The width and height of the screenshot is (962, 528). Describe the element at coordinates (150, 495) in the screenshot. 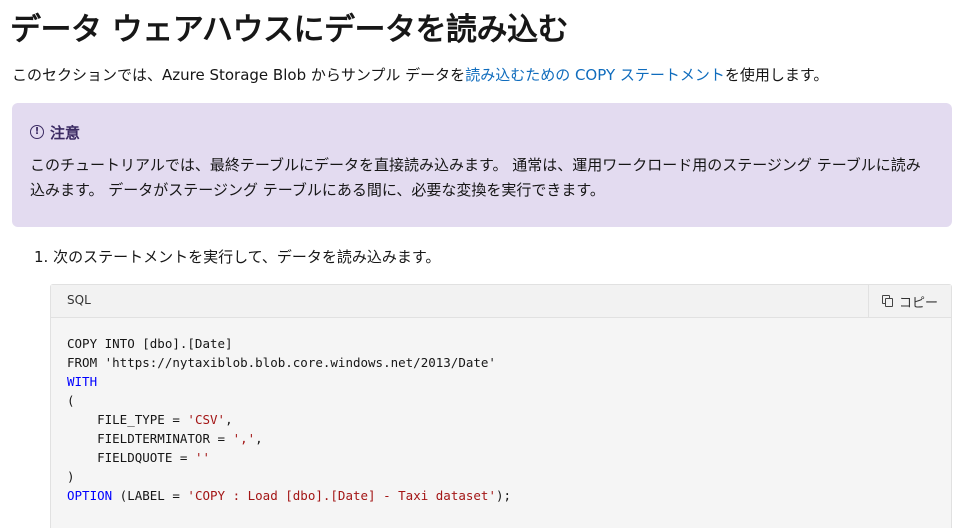

I see `code-token: (LABEL =` at that location.